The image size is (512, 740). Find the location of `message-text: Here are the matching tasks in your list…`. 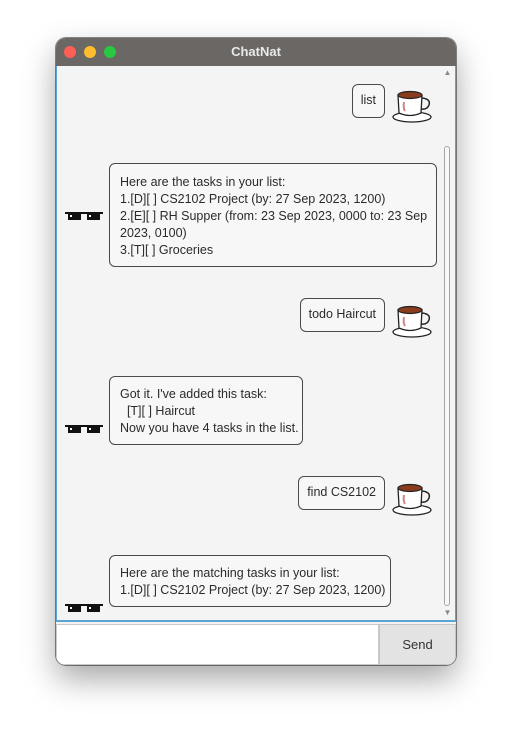

message-text: Here are the matching tasks in your list… is located at coordinates (230, 573).